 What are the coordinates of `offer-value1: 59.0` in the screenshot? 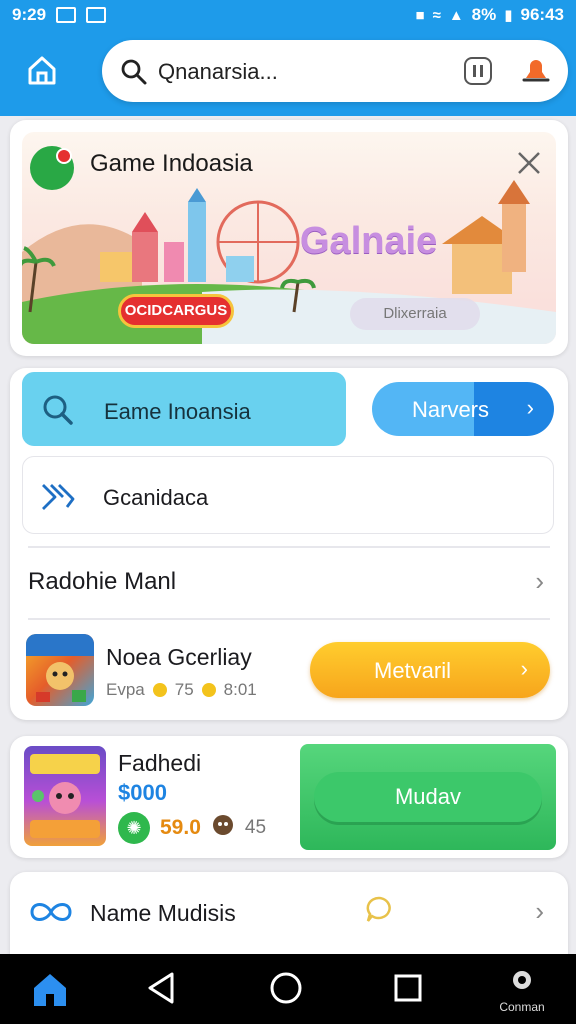 It's located at (180, 827).